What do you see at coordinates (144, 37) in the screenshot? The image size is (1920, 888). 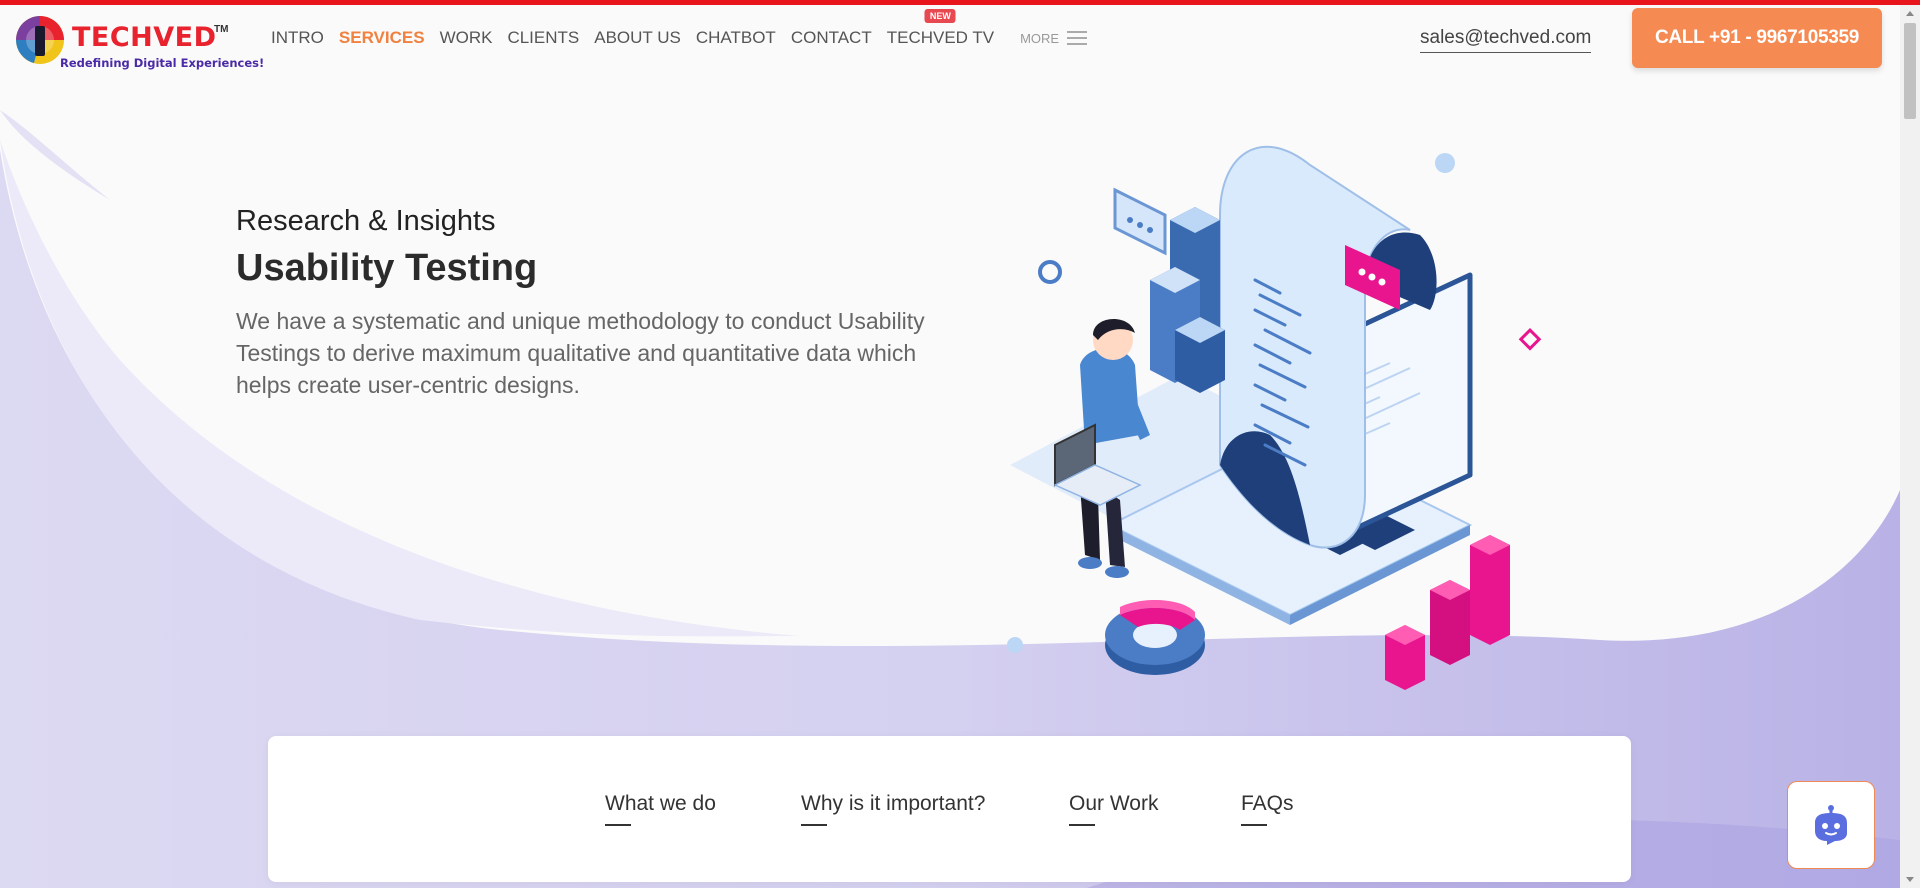 I see `logo-wordmark: TECHVED` at bounding box center [144, 37].